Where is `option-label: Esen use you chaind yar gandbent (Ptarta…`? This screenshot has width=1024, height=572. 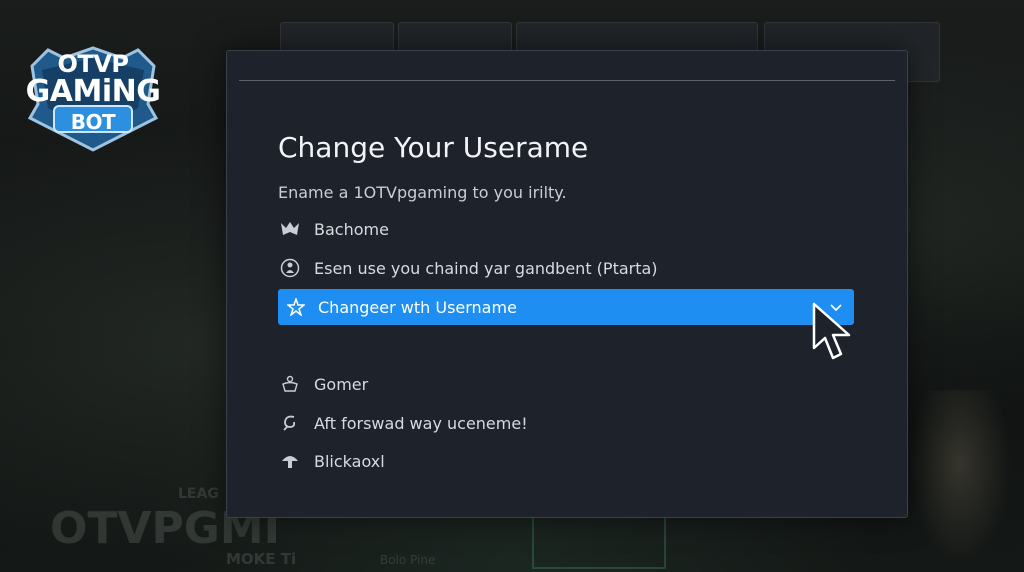
option-label: Esen use you chaind yar gandbent (Ptarta… is located at coordinates (486, 268).